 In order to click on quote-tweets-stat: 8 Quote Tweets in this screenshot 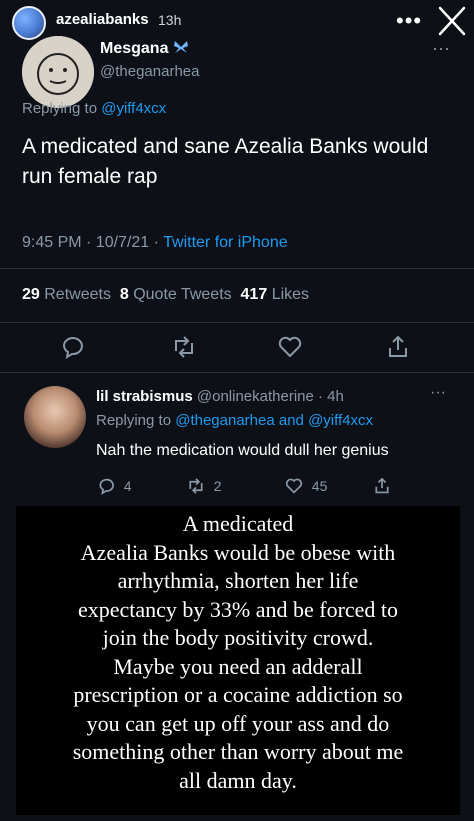, I will do `click(176, 294)`.